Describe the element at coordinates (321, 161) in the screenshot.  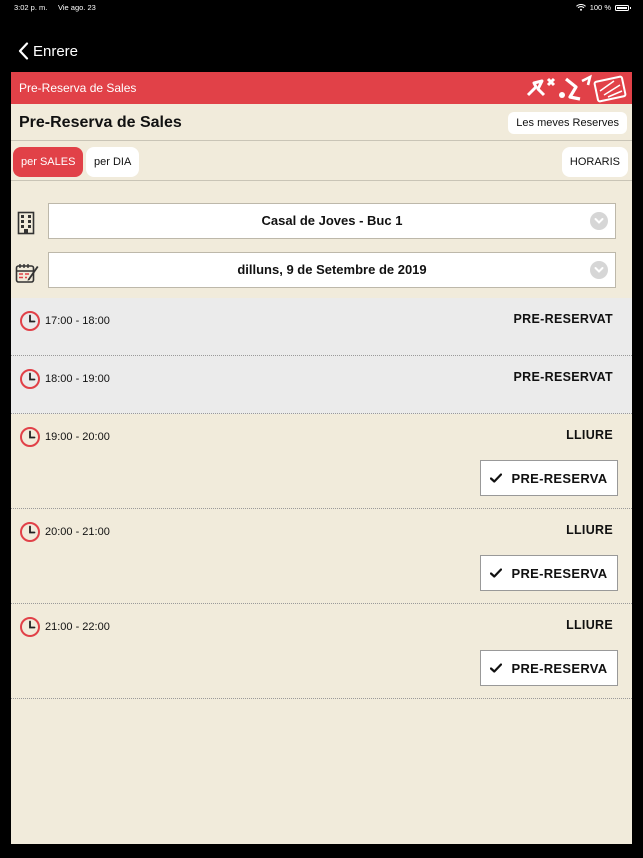
I see `view-tabs: per SALES per DIA HORARIS` at that location.